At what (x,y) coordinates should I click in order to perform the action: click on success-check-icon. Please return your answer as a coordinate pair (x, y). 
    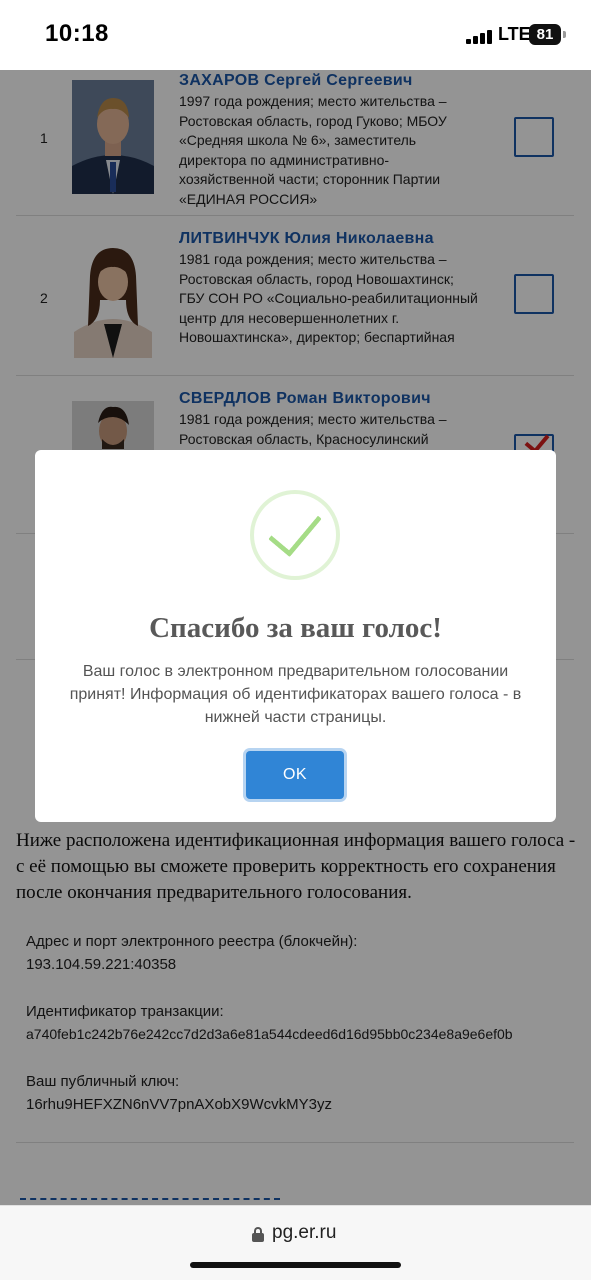
    Looking at the image, I should click on (295, 535).